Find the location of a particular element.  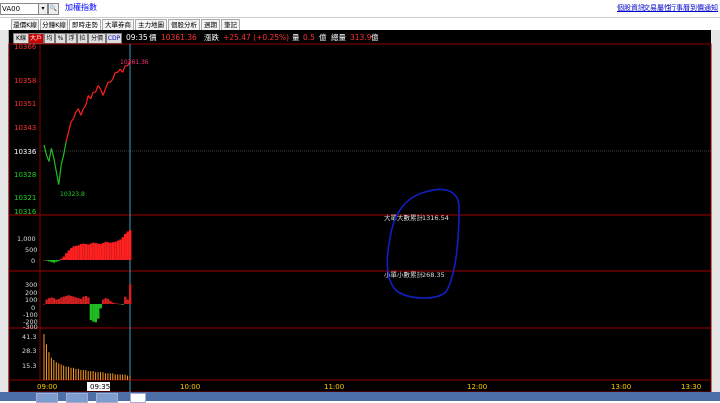

index-name: 加權指數 is located at coordinates (81, 7).